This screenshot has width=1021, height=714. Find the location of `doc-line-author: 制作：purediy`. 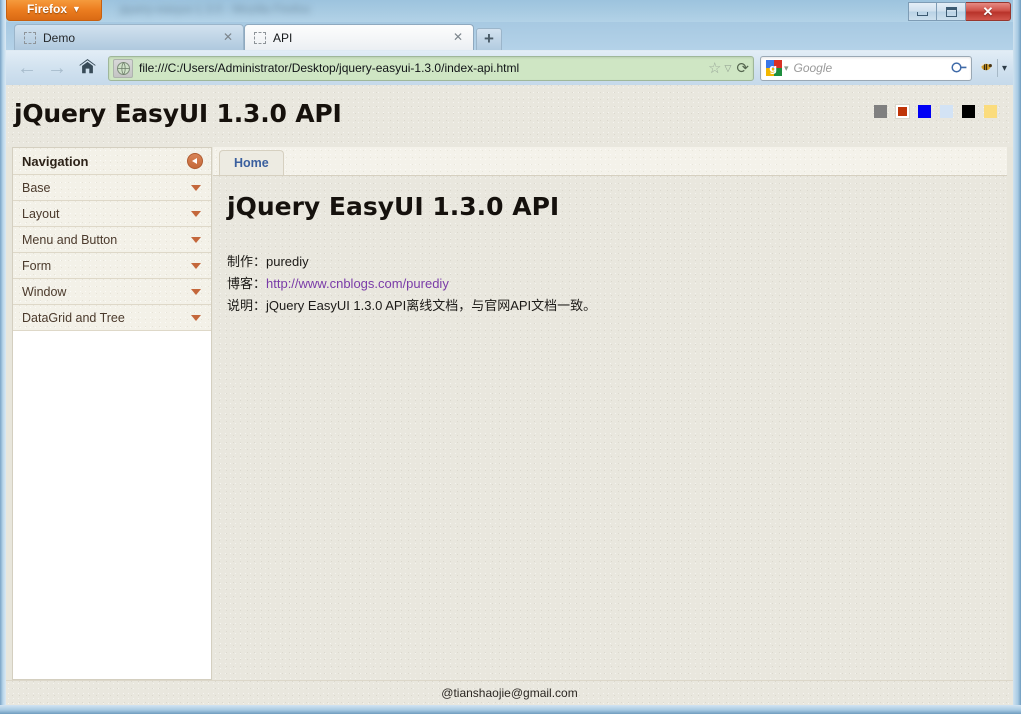

doc-line-author: 制作：purediy is located at coordinates (610, 261).